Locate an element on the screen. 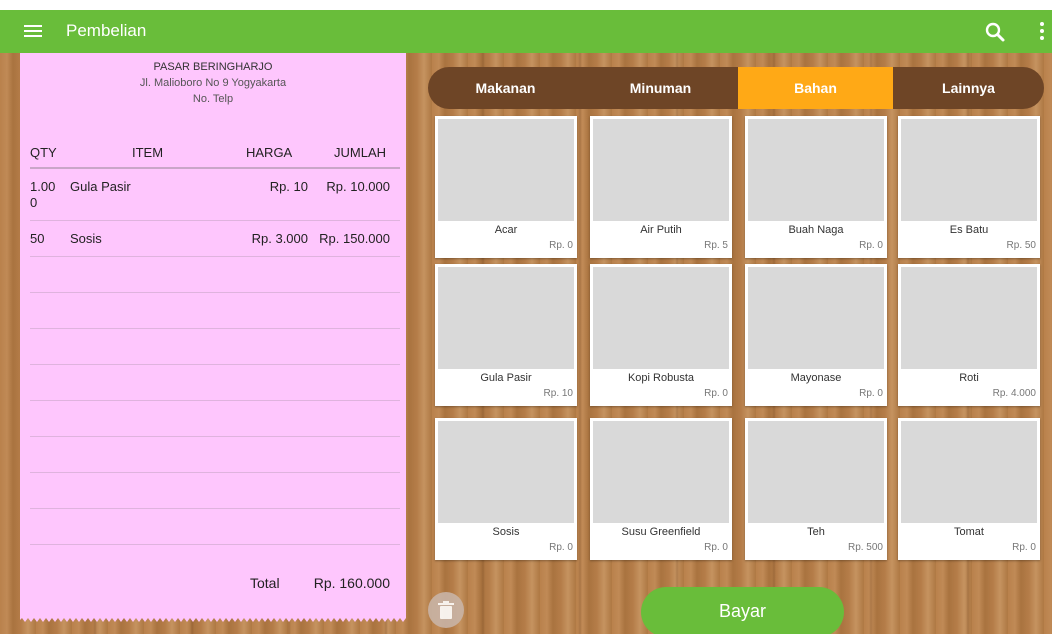 The image size is (1052, 634). product-card: Teh Rp. 500 is located at coordinates (816, 489).